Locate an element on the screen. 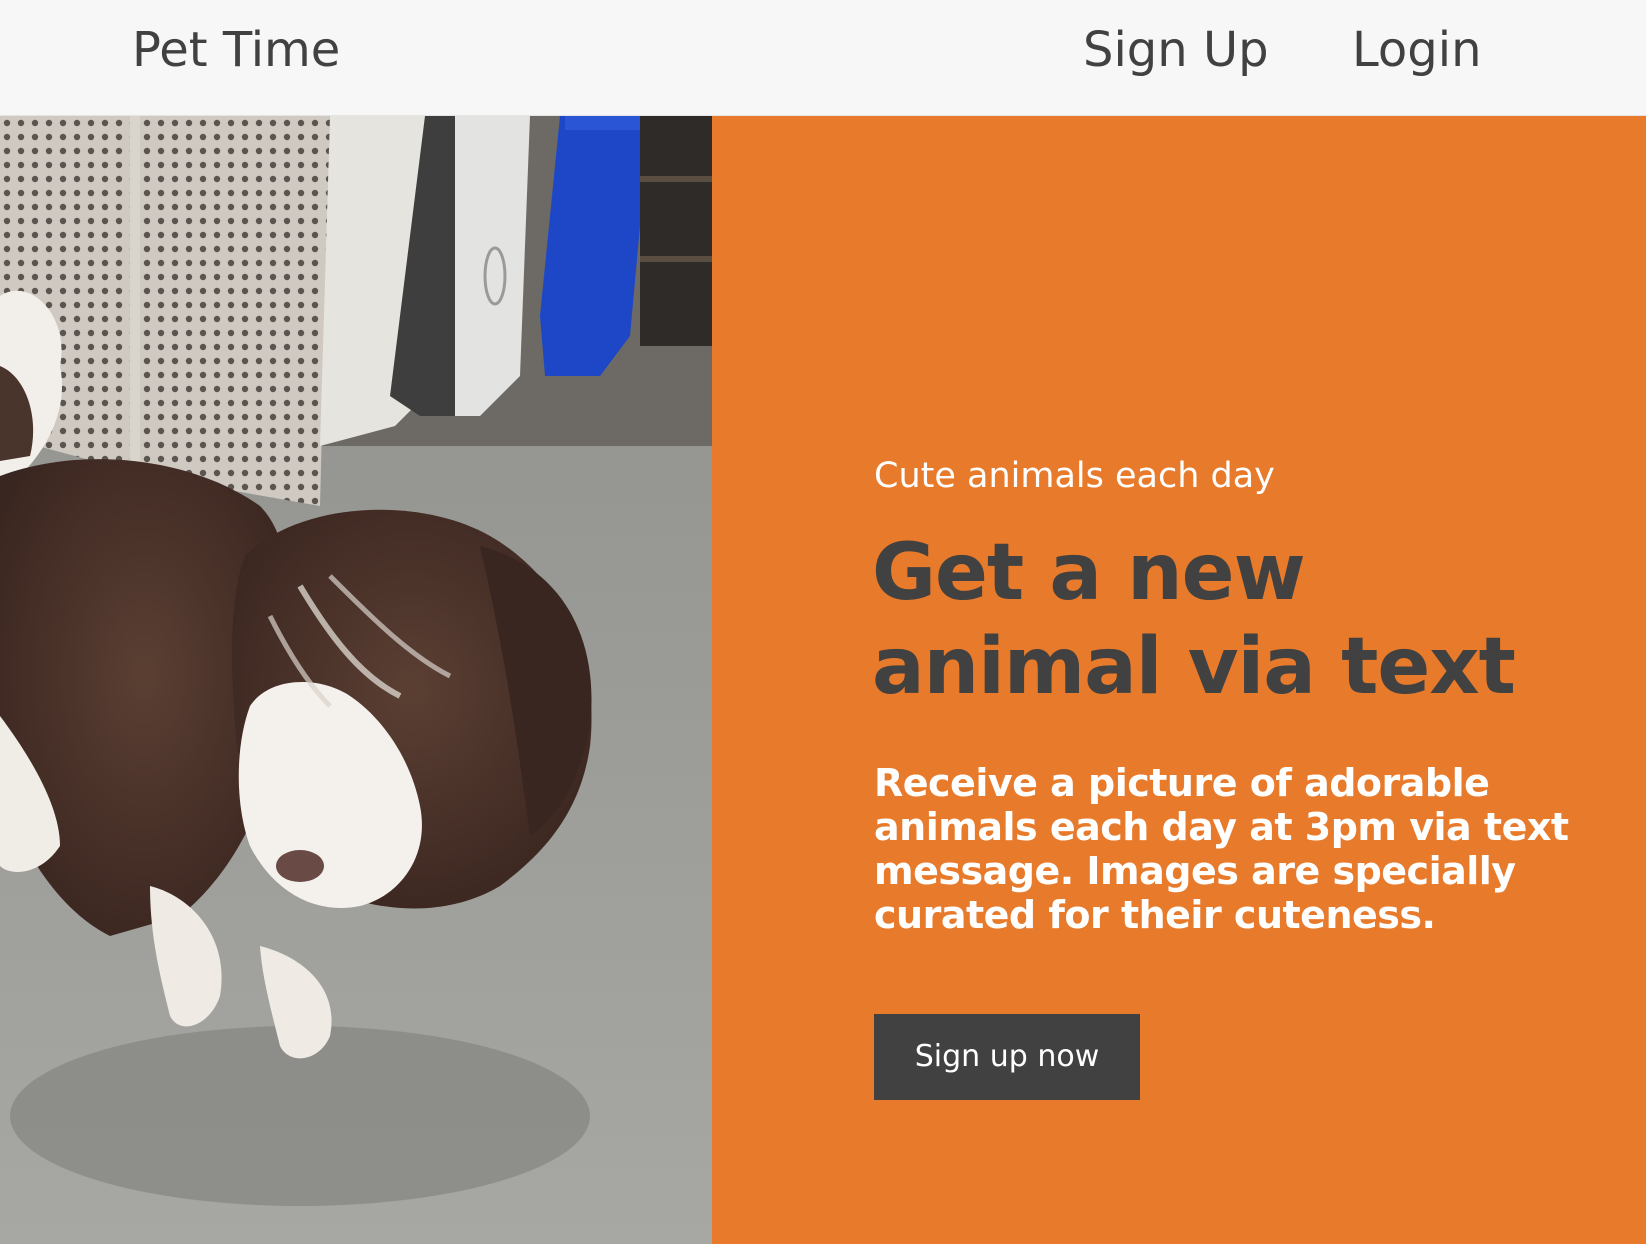  hero-eyebrow: Cute animals each day is located at coordinates (1074, 476).